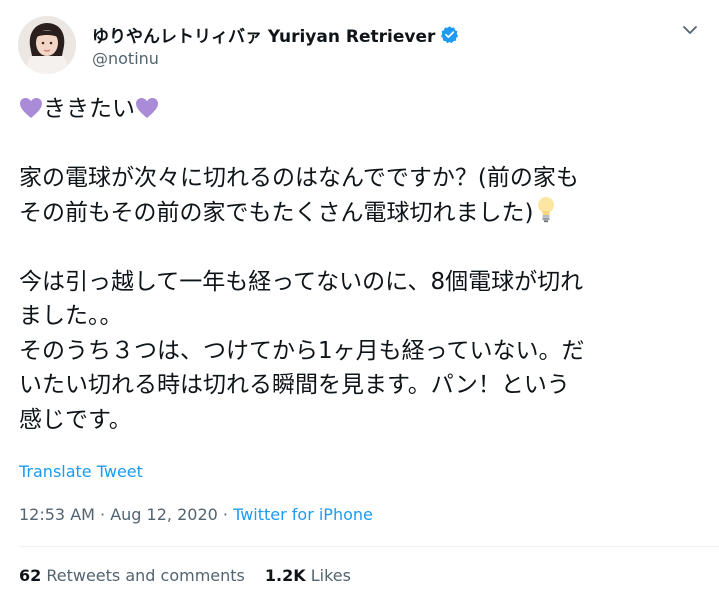  Describe the element at coordinates (125, 58) in the screenshot. I see `author-handle: @notinu` at that location.